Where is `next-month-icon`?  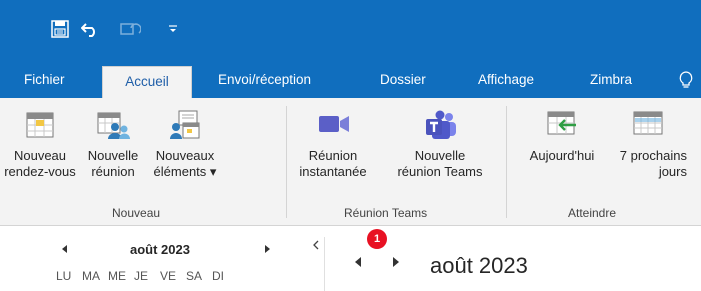
next-month-icon is located at coordinates (397, 263).